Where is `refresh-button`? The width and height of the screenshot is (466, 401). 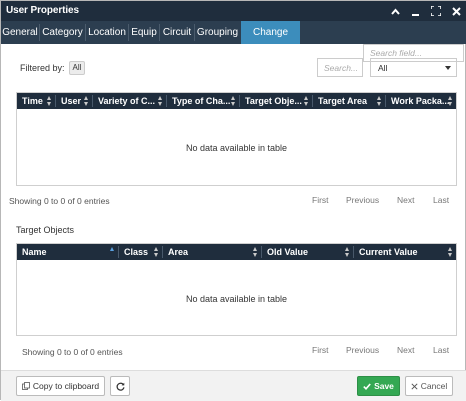
refresh-button is located at coordinates (120, 386).